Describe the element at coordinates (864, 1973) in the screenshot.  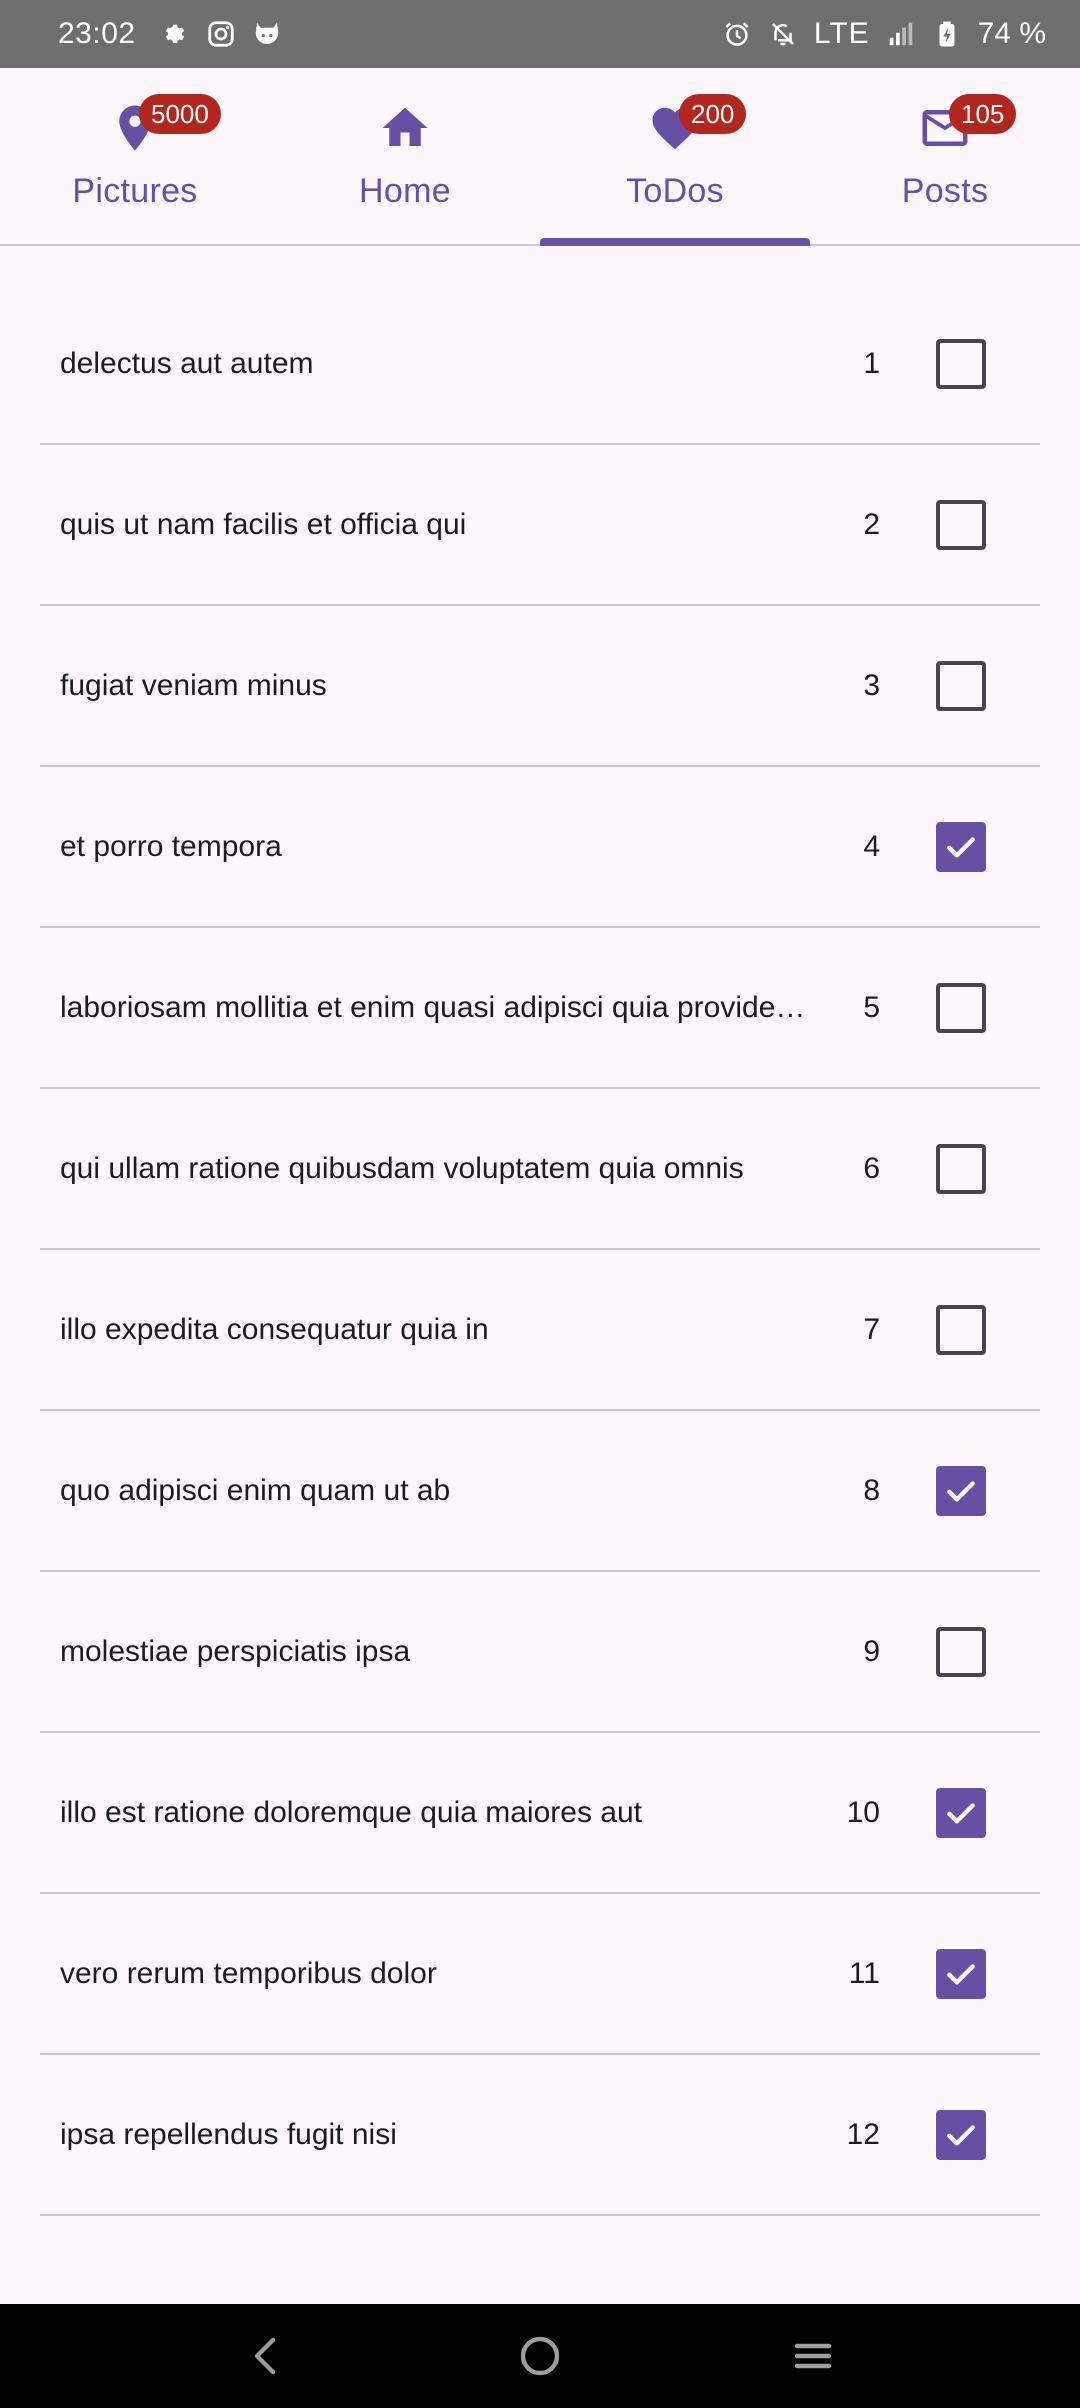
I see `todo-id: 11` at that location.